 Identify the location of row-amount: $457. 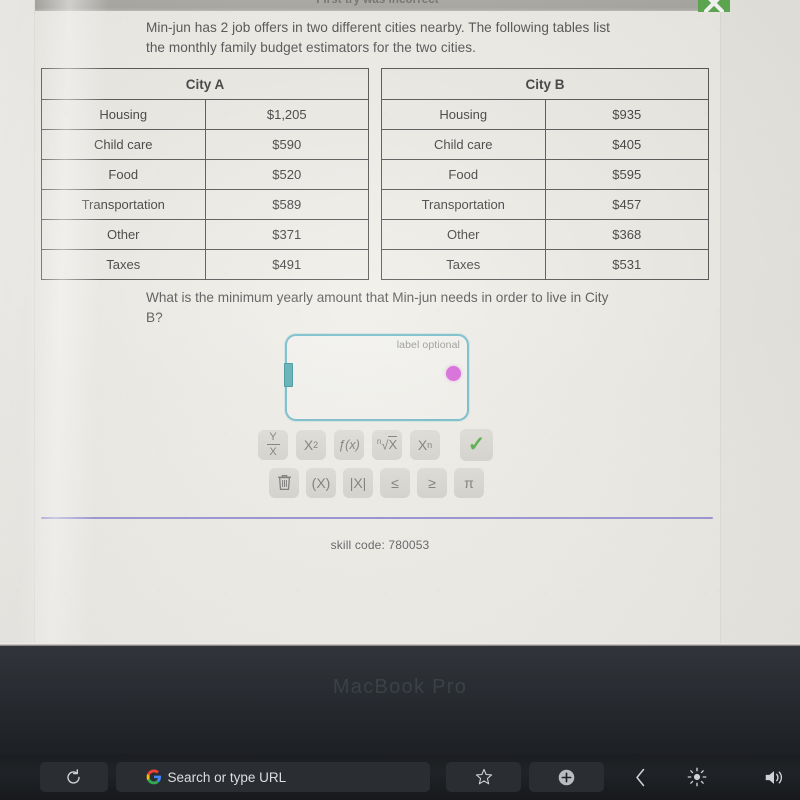
(626, 204).